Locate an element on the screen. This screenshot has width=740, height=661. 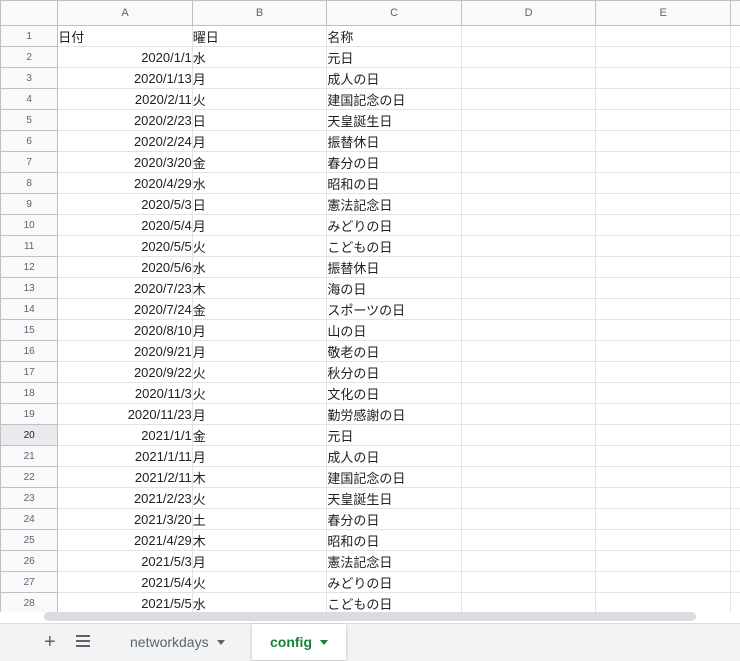
row-header: 16 is located at coordinates (29, 351).